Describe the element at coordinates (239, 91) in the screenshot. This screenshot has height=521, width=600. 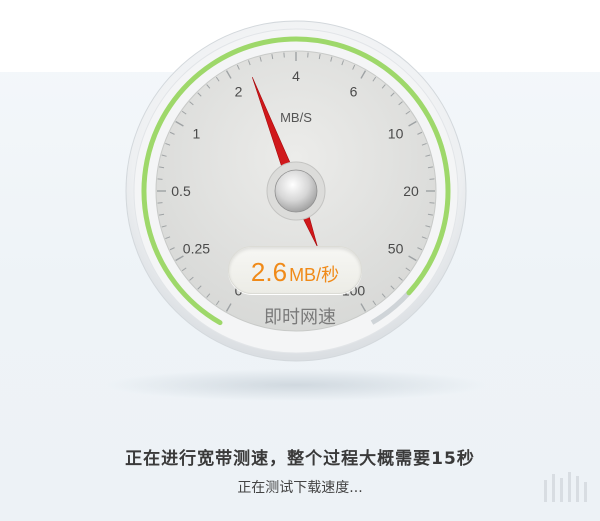
I see `scale-label: 2` at that location.